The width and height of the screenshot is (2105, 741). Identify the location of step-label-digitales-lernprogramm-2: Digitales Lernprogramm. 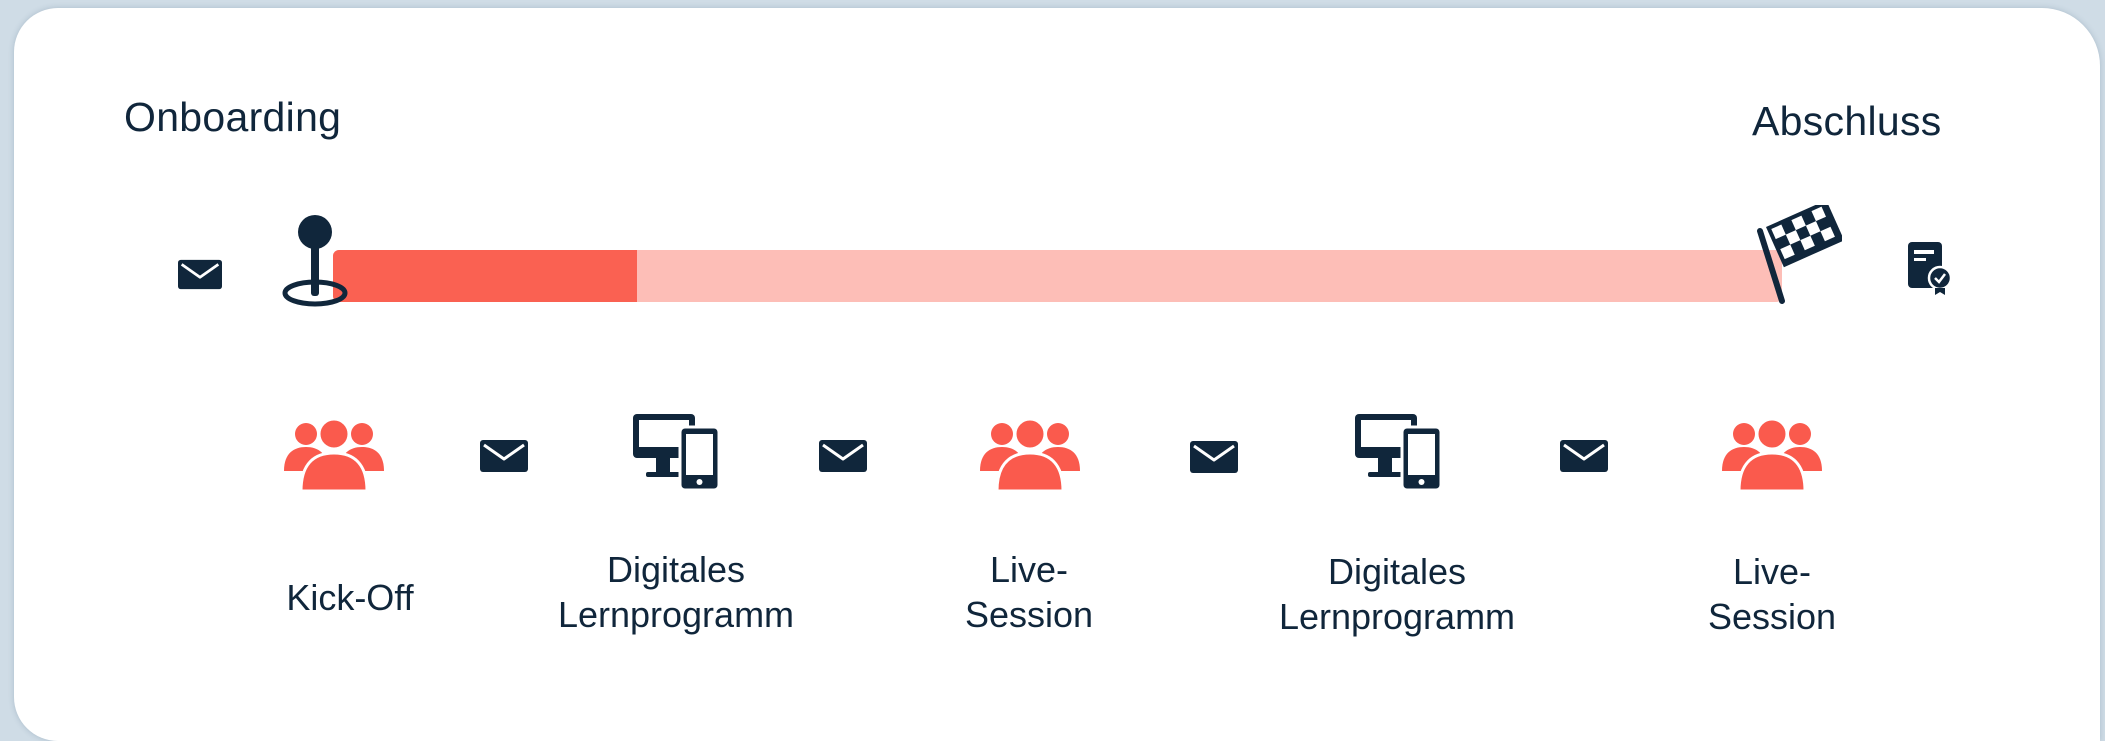
(1397, 594).